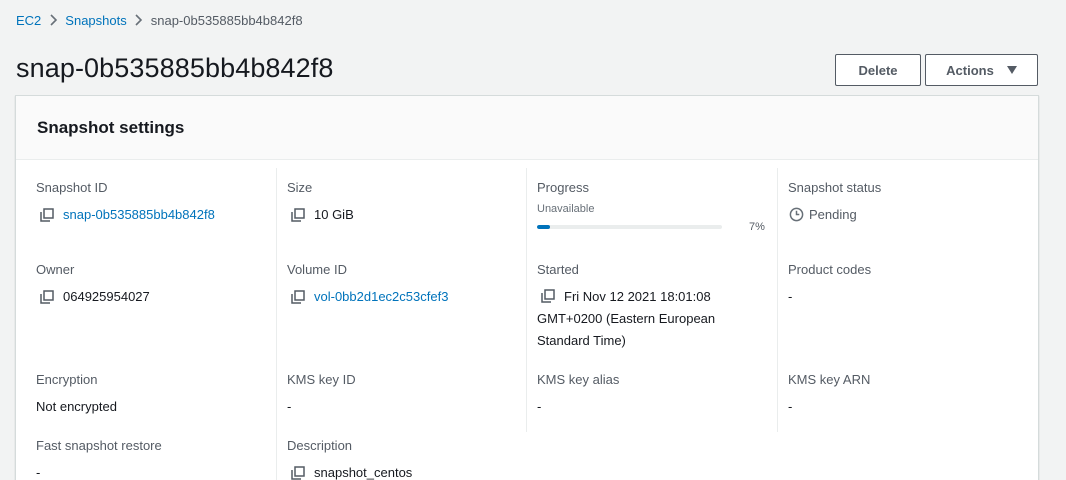 The width and height of the screenshot is (1066, 480). Describe the element at coordinates (833, 214) in the screenshot. I see `status-value: Pending` at that location.